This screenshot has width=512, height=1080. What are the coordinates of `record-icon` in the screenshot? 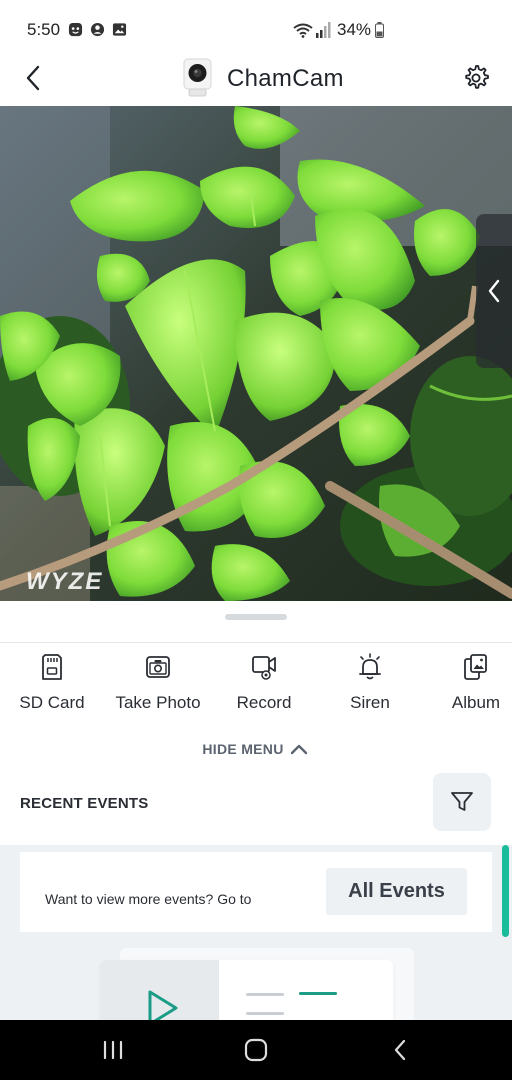 It's located at (264, 668).